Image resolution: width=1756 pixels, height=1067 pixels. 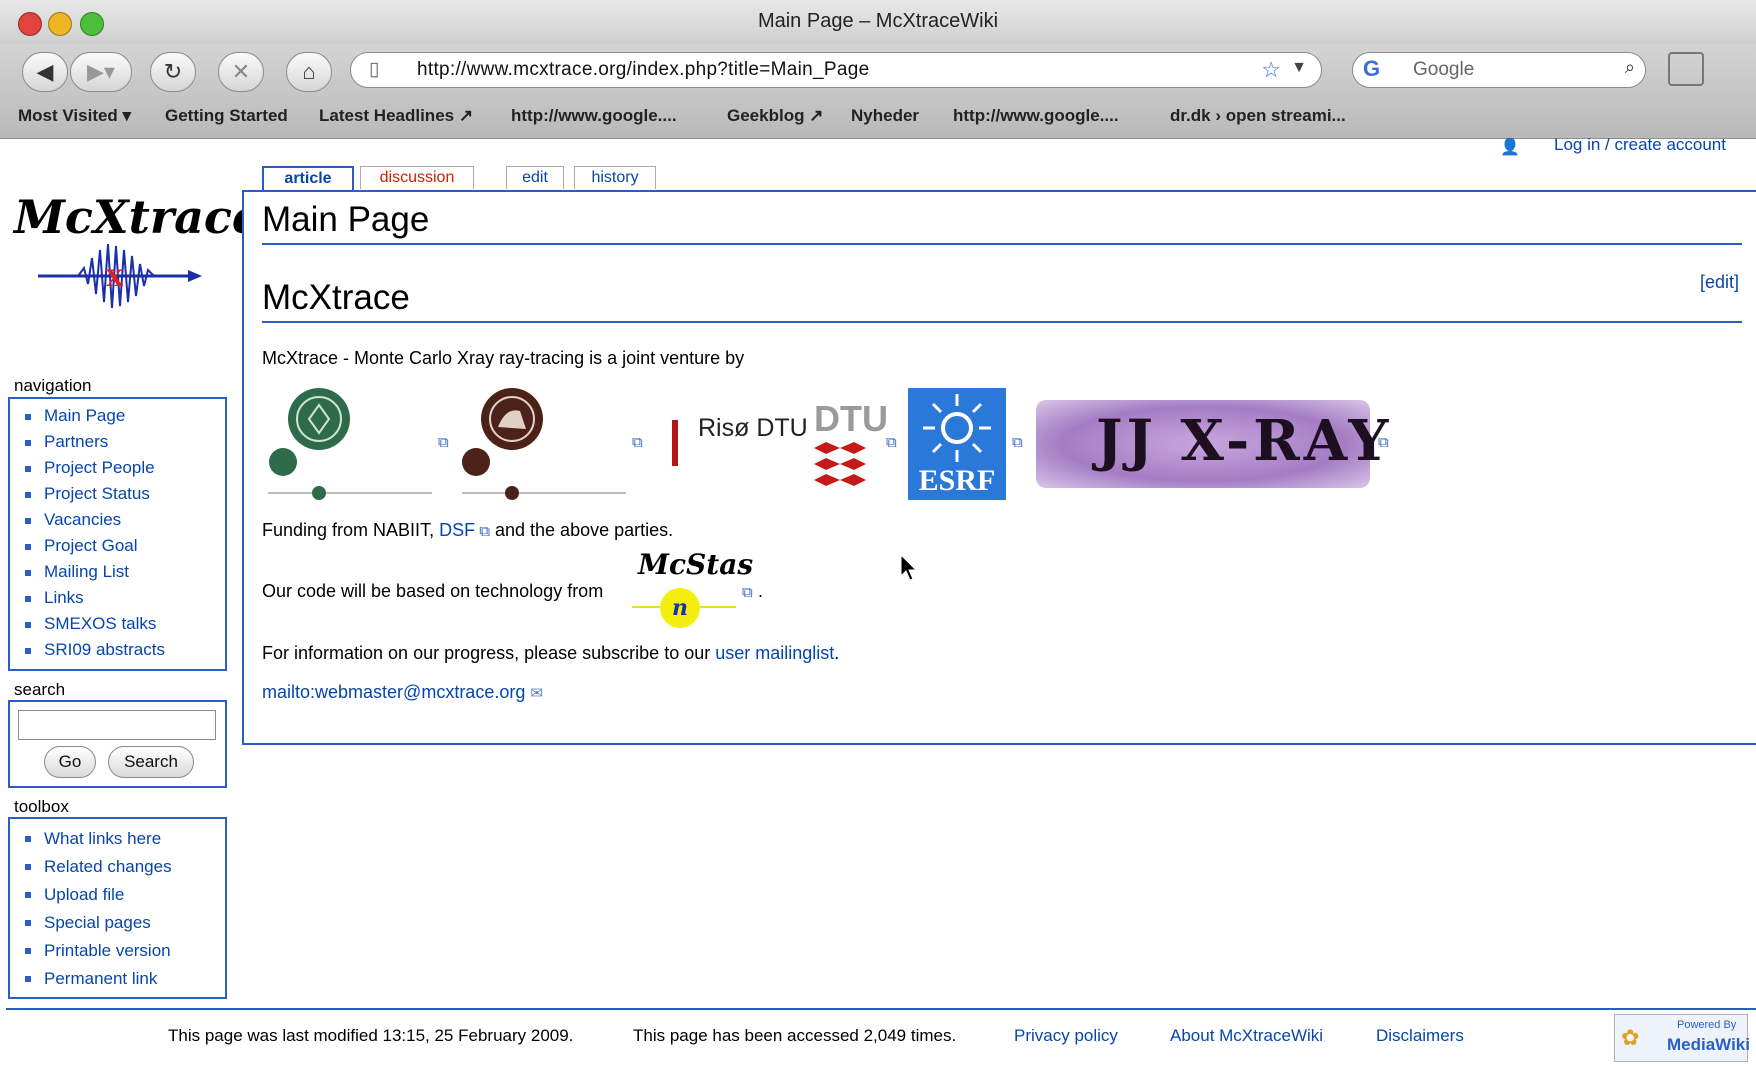 I want to click on nav-item: Project People, so click(x=117, y=468).